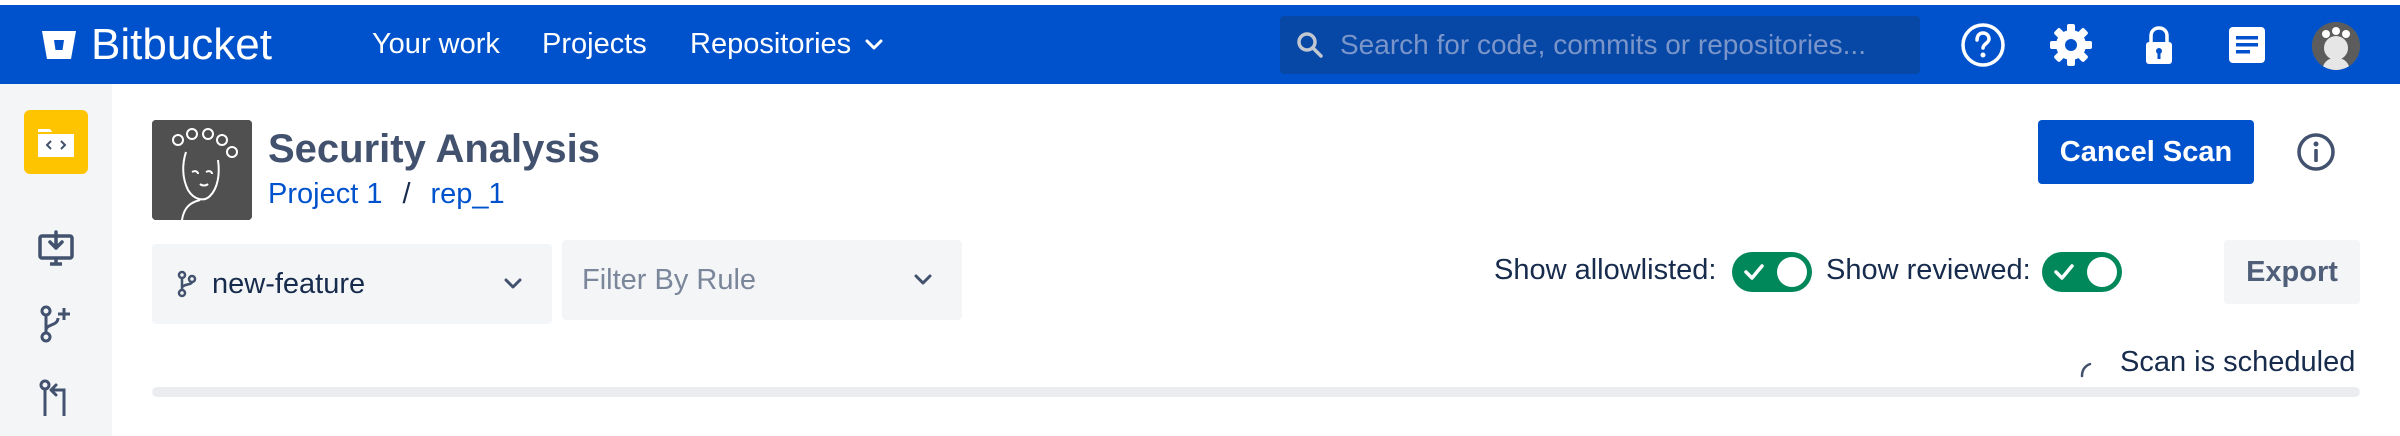  What do you see at coordinates (289, 283) in the screenshot?
I see `branch-selector-value: new-feature` at bounding box center [289, 283].